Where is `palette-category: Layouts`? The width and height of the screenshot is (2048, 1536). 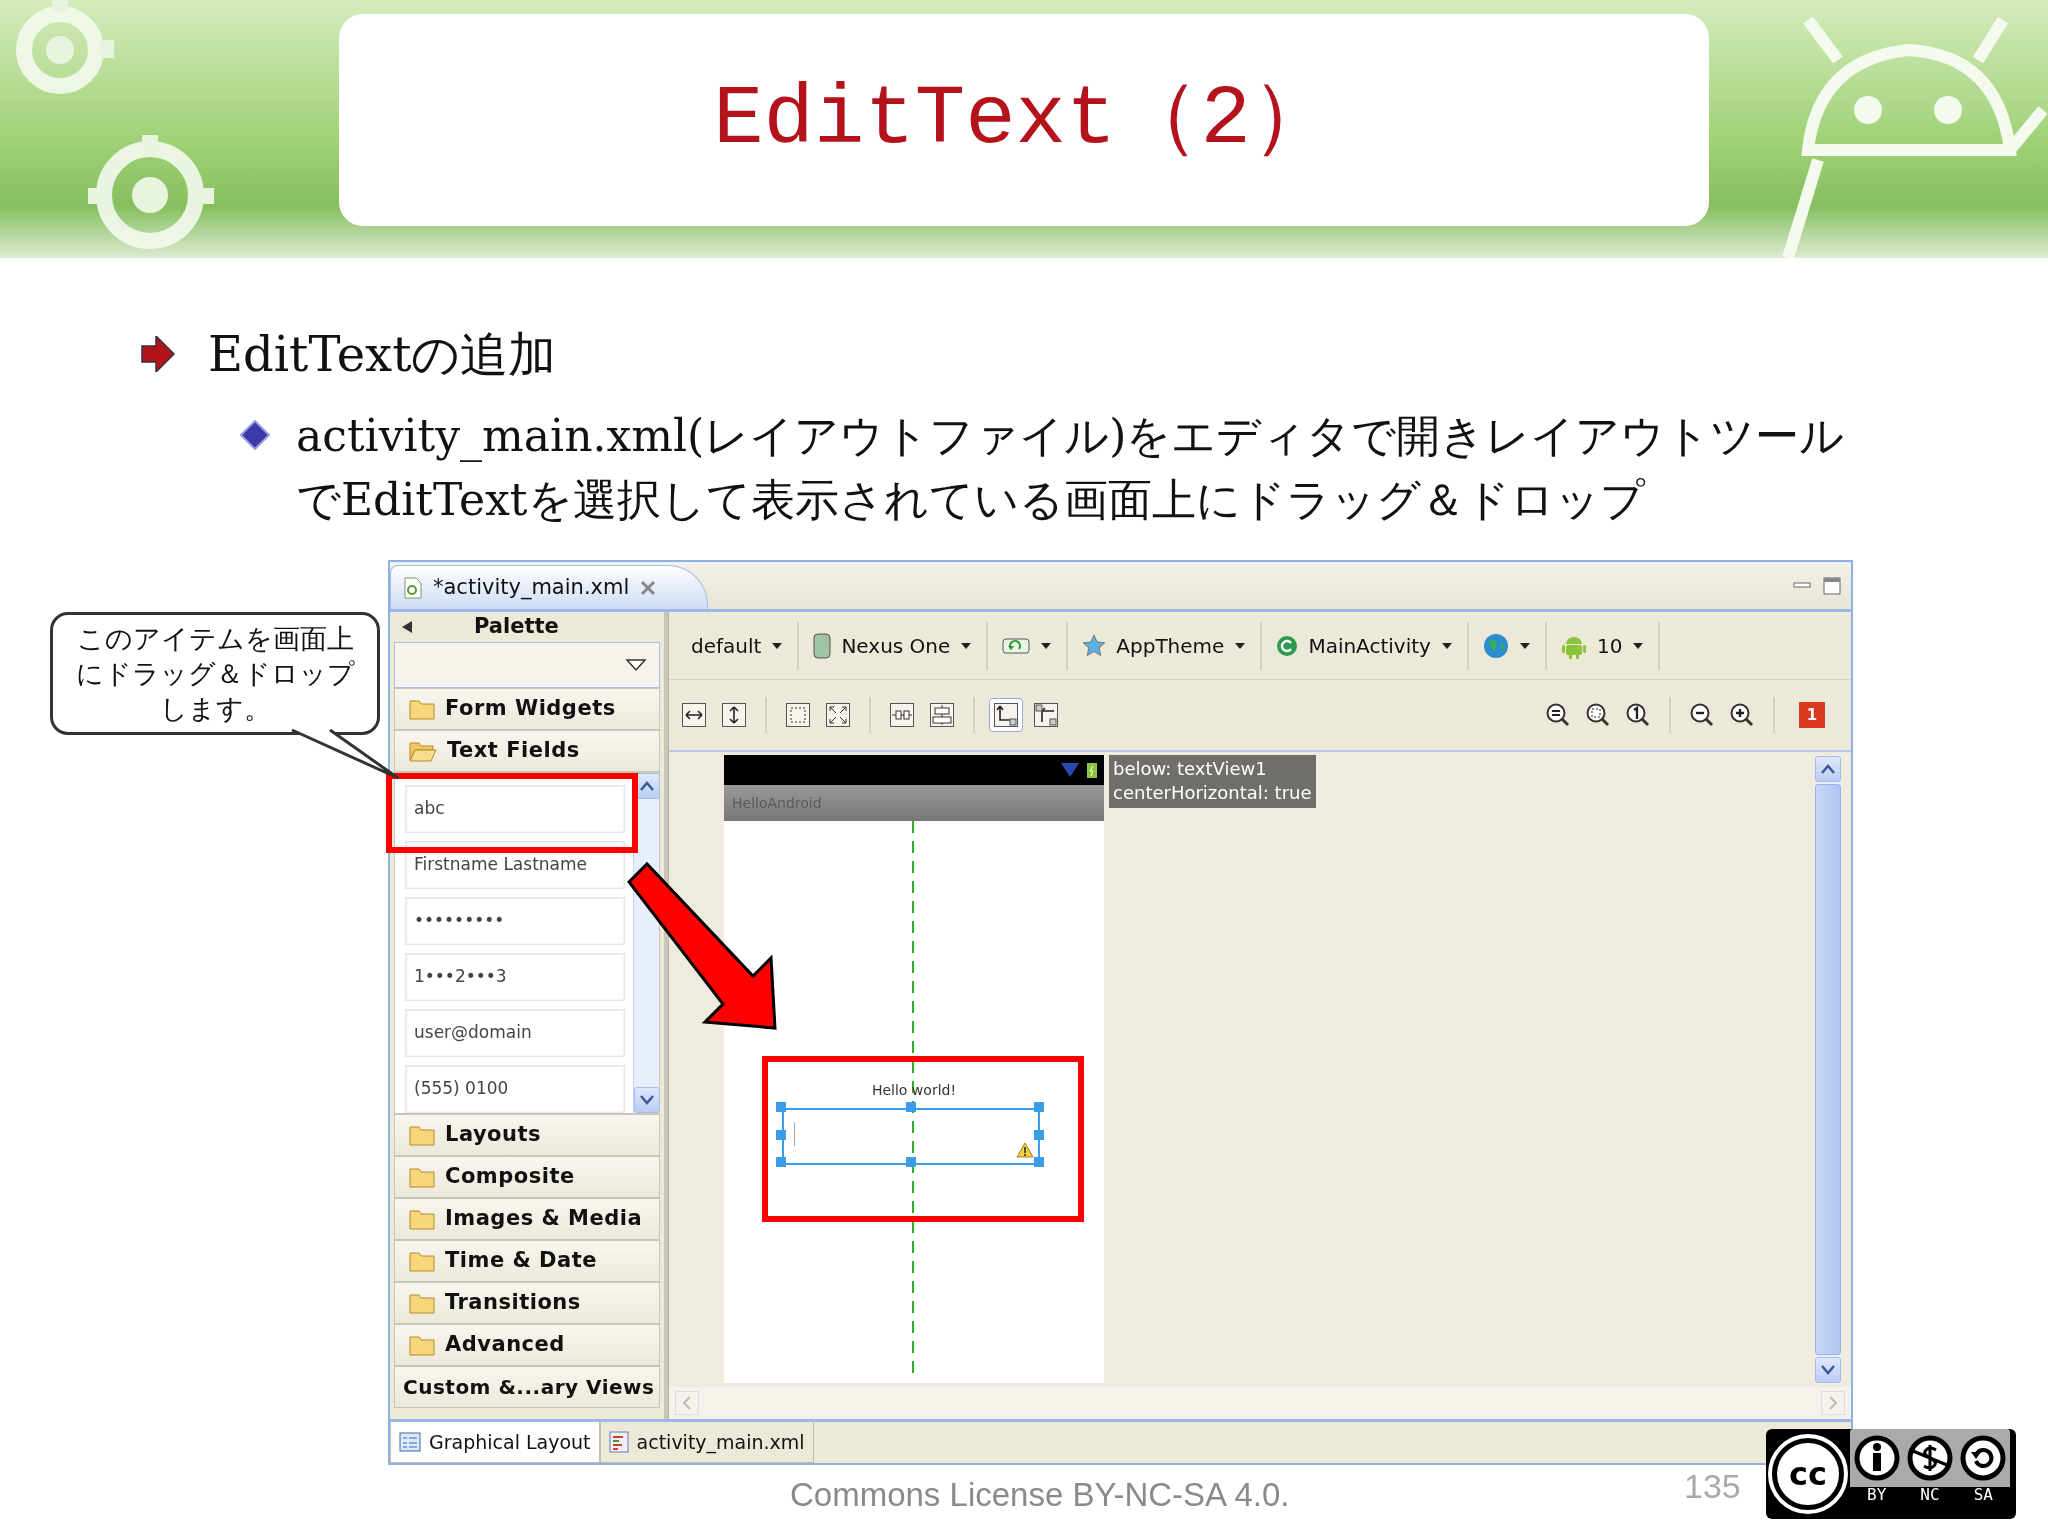
palette-category: Layouts is located at coordinates (527, 1135).